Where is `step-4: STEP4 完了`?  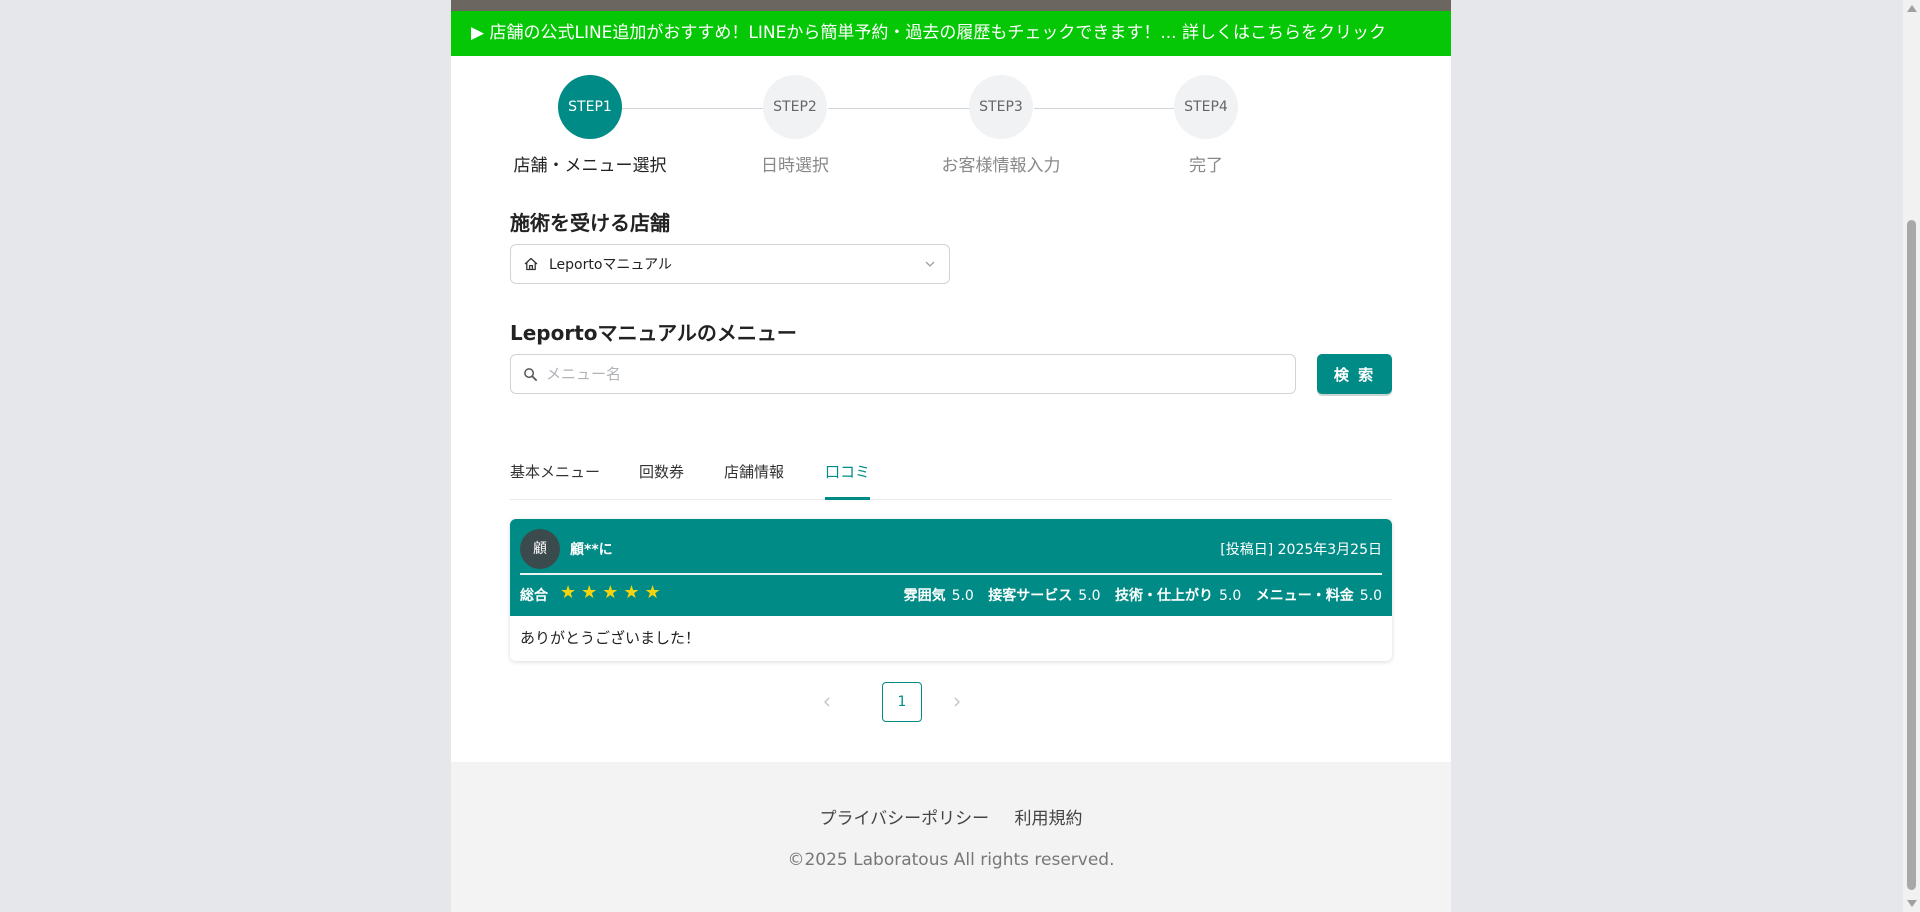
step-4: STEP4 完了 is located at coordinates (1206, 125).